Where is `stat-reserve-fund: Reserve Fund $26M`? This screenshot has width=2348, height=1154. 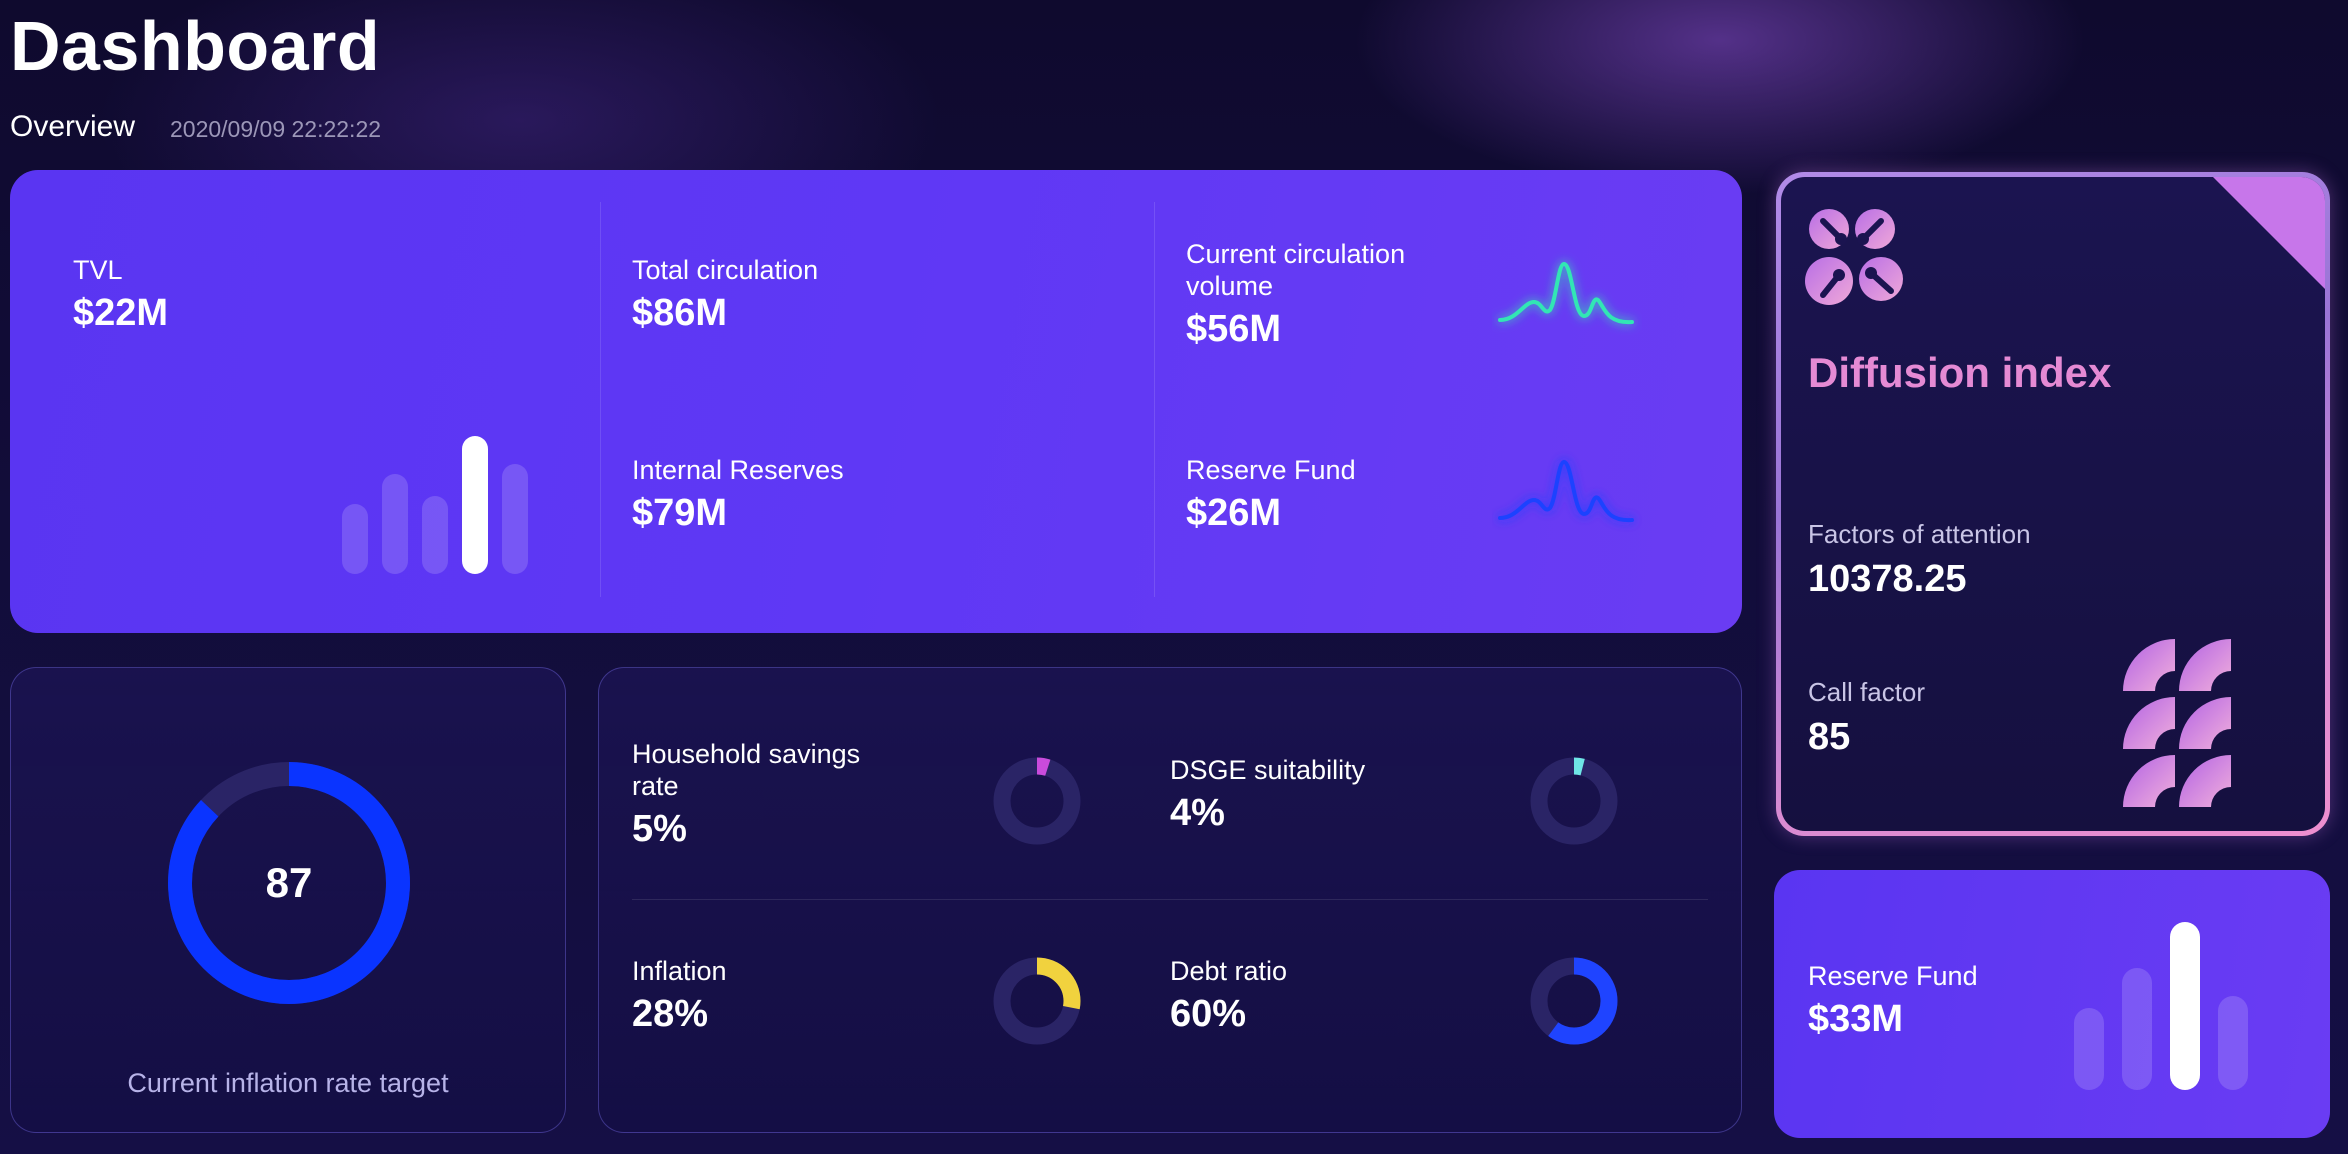 stat-reserve-fund: Reserve Fund $26M is located at coordinates (1271, 494).